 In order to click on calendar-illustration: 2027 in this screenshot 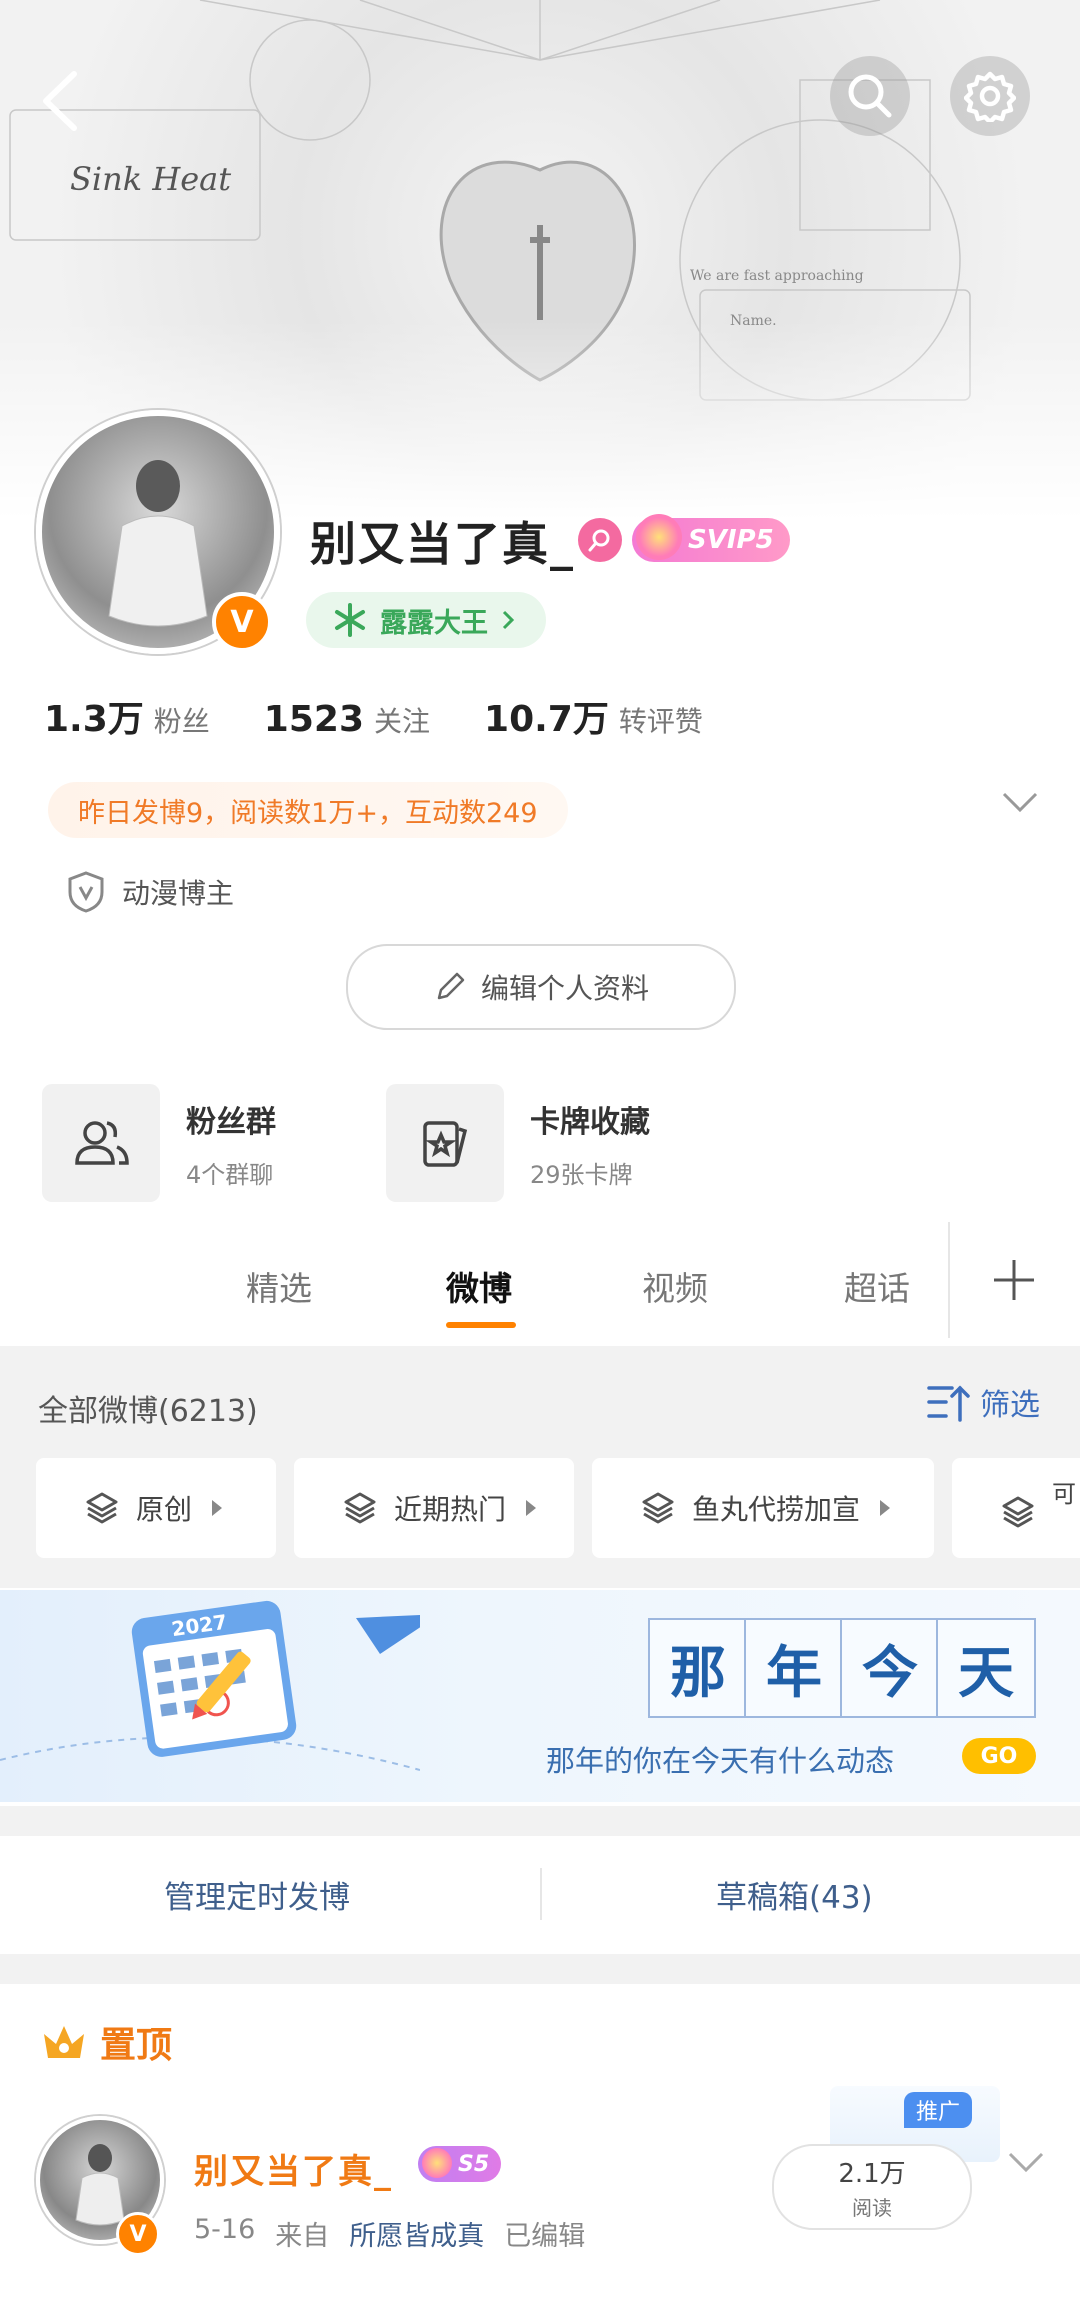, I will do `click(210, 1685)`.